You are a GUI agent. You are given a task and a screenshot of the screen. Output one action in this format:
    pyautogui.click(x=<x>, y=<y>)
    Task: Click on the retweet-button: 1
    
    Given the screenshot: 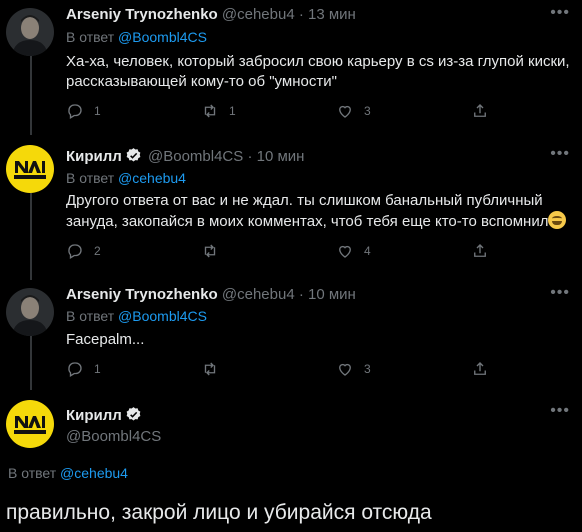 What is the action you would take?
    pyautogui.click(x=218, y=111)
    